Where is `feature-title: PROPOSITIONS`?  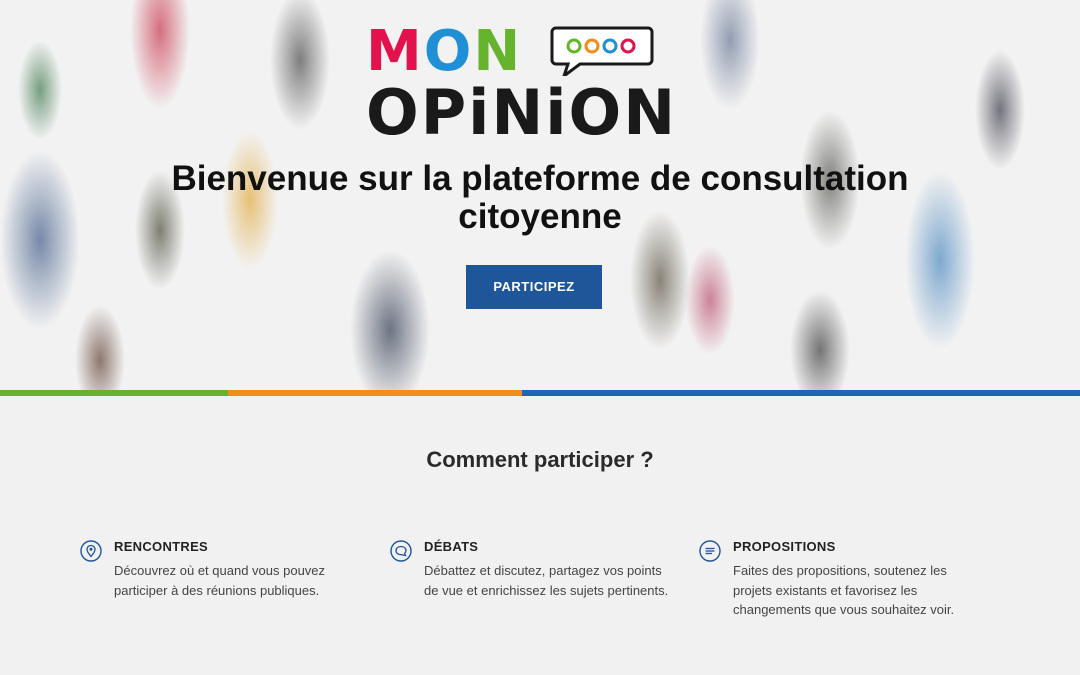
feature-title: PROPOSITIONS is located at coordinates (784, 546).